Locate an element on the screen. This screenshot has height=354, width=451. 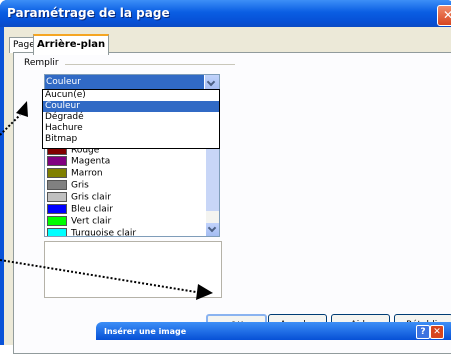
fill-type-dropdown: Aucun(e) Couleur Dégradé Hachure Bitmap is located at coordinates (131, 119).